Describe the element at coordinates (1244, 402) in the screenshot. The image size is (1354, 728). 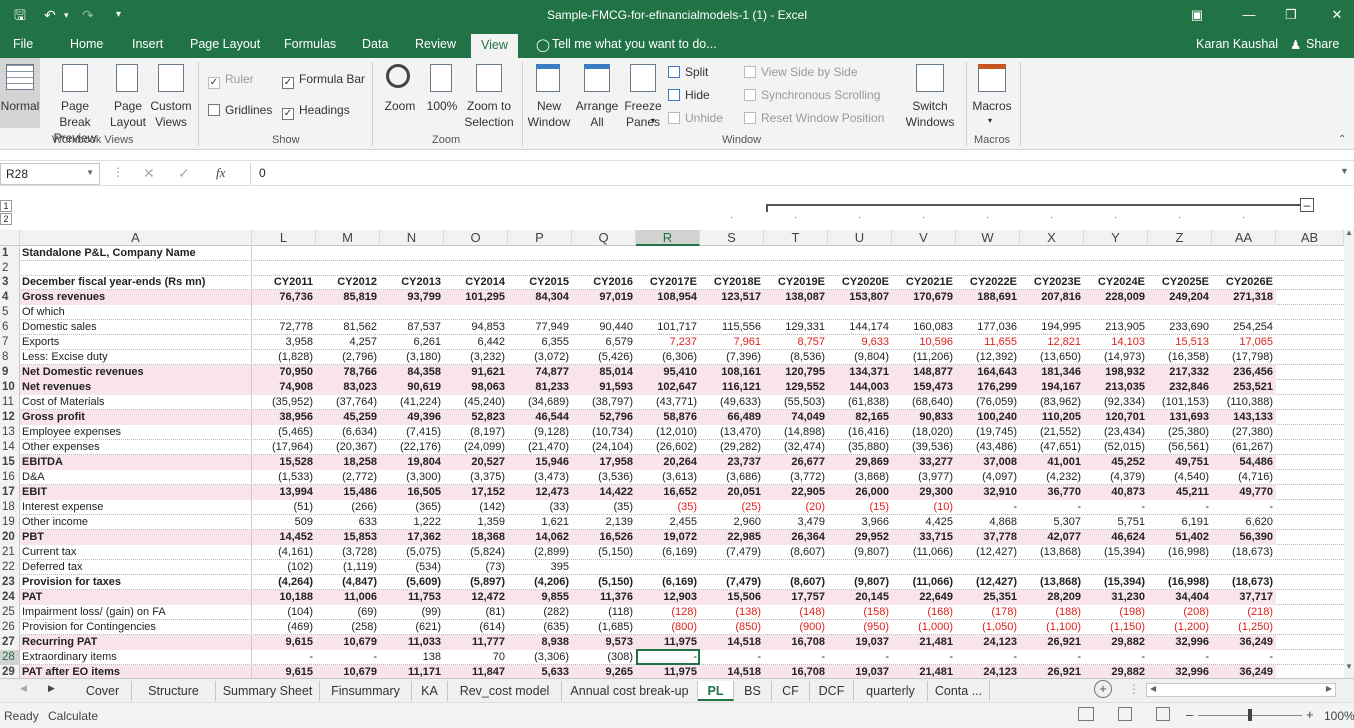
I see `cell: (110,388)` at that location.